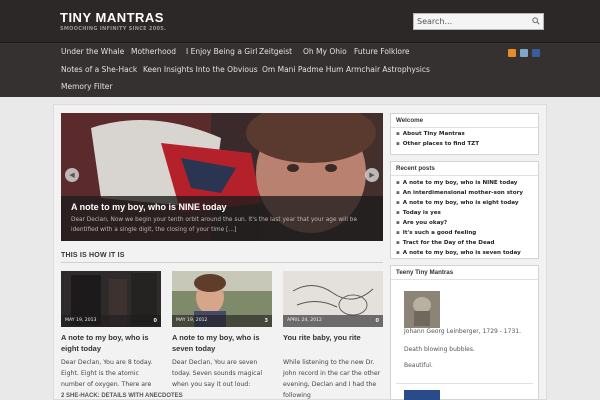 The width and height of the screenshot is (600, 400). Describe the element at coordinates (221, 51) in the screenshot. I see `nav-item-i-enjoy-being-a-girl: I Enjoy Being a Girl` at that location.